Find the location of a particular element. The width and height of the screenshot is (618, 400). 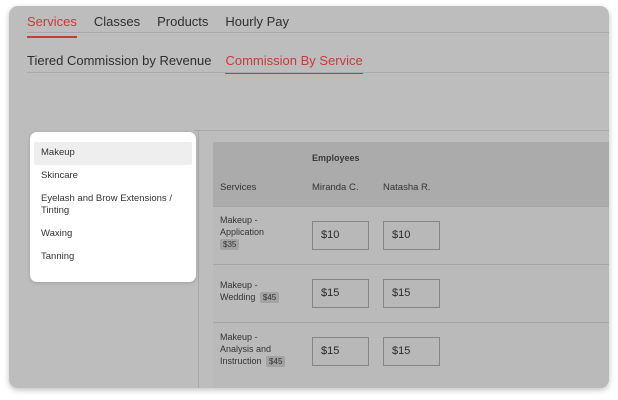

column-header-miranda: Miranda C. is located at coordinates (335, 187).